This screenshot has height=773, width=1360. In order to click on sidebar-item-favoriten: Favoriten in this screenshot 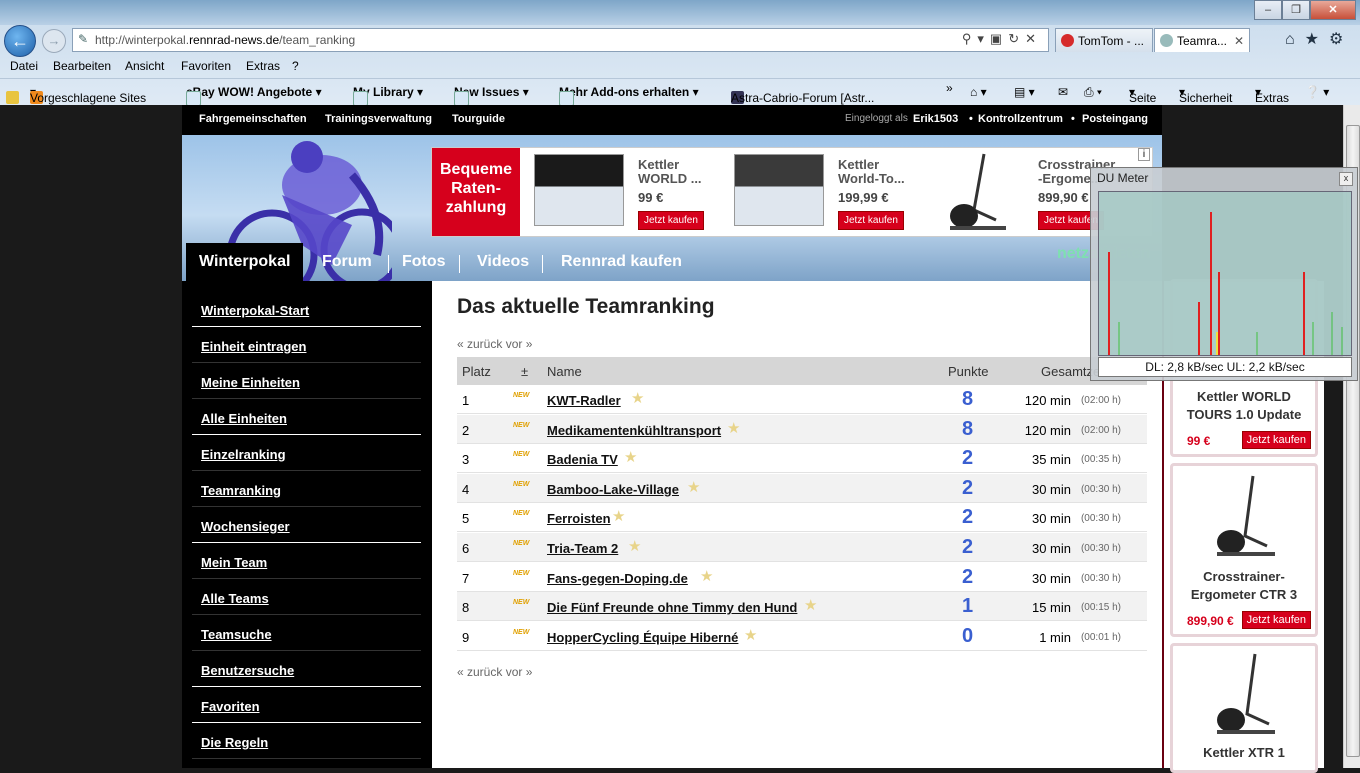, I will do `click(306, 705)`.